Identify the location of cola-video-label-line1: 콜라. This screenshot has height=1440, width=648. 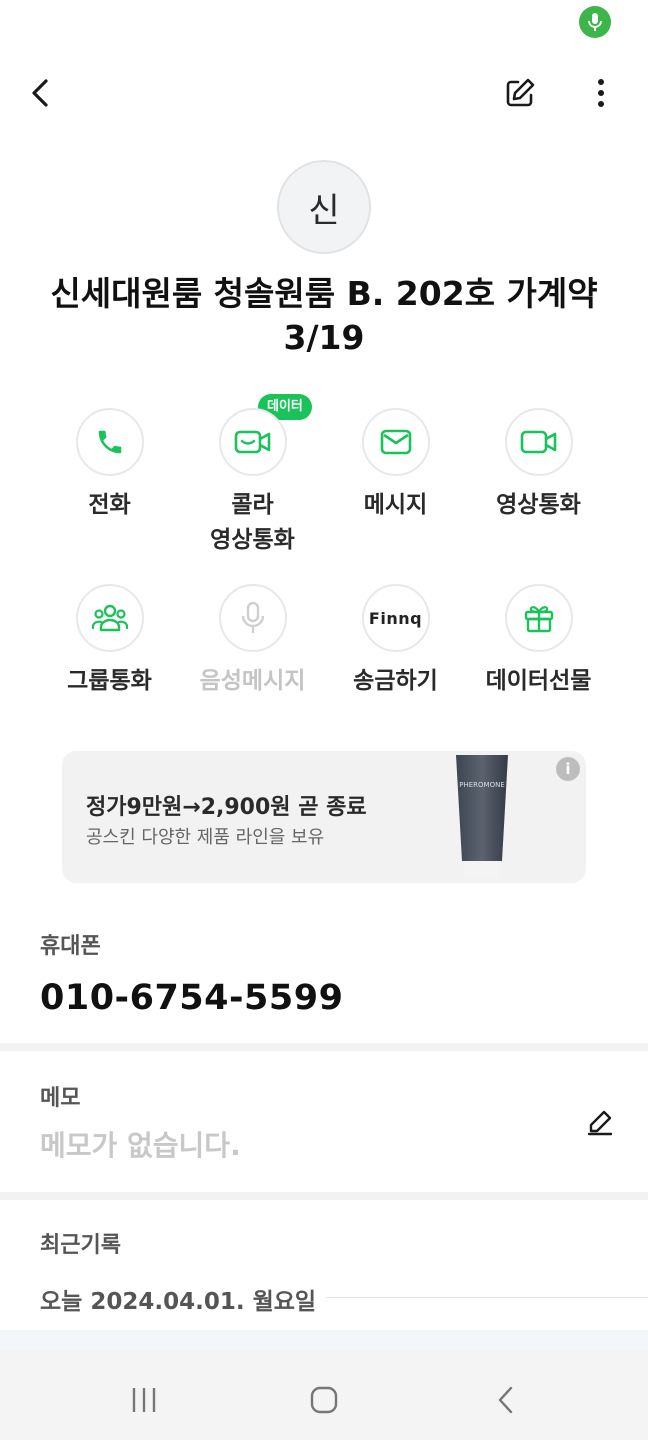
(252, 505).